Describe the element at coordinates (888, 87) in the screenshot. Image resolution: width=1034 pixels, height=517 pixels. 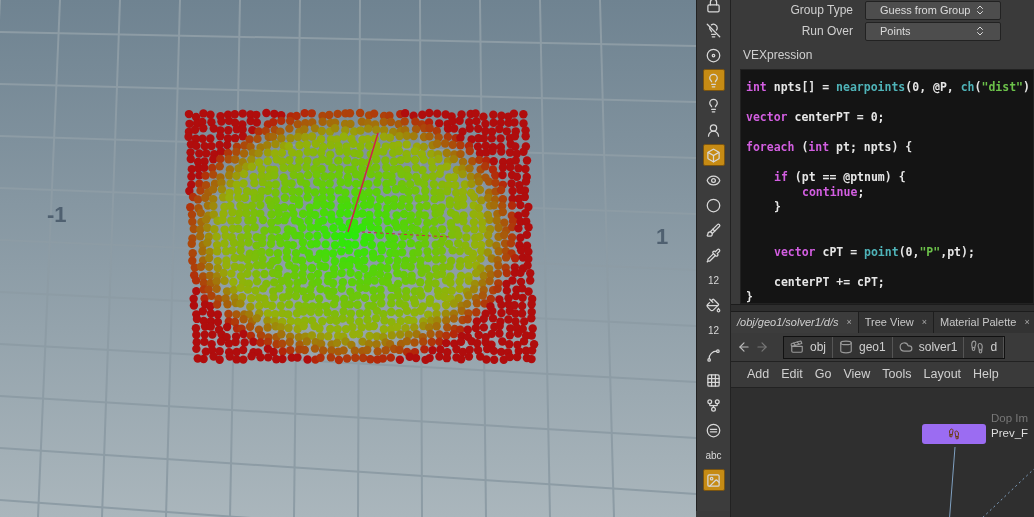
I see `code-line: int npts[] = nearpoints(0, @P, ch("dist")` at that location.